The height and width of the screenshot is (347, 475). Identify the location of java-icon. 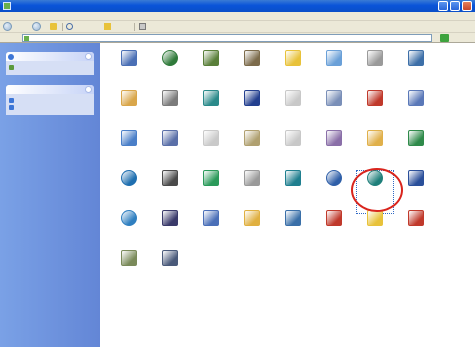
(170, 178).